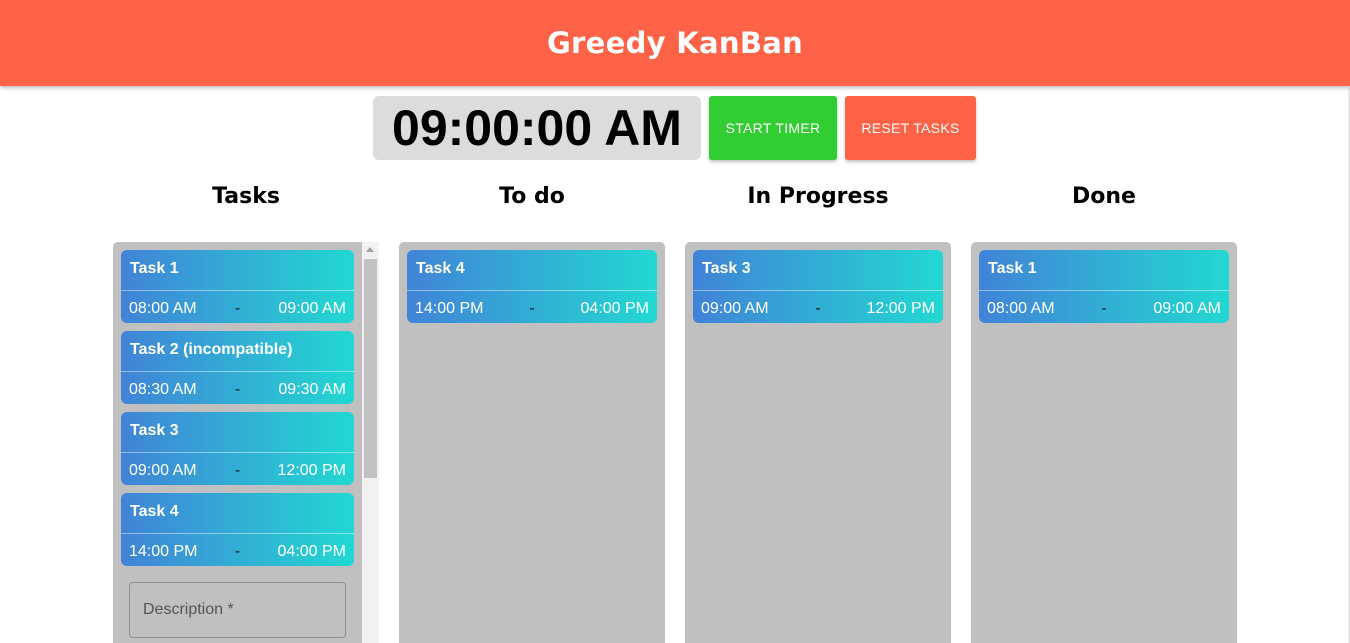 This screenshot has height=643, width=1350. Describe the element at coordinates (370, 368) in the screenshot. I see `scroll-thumb` at that location.